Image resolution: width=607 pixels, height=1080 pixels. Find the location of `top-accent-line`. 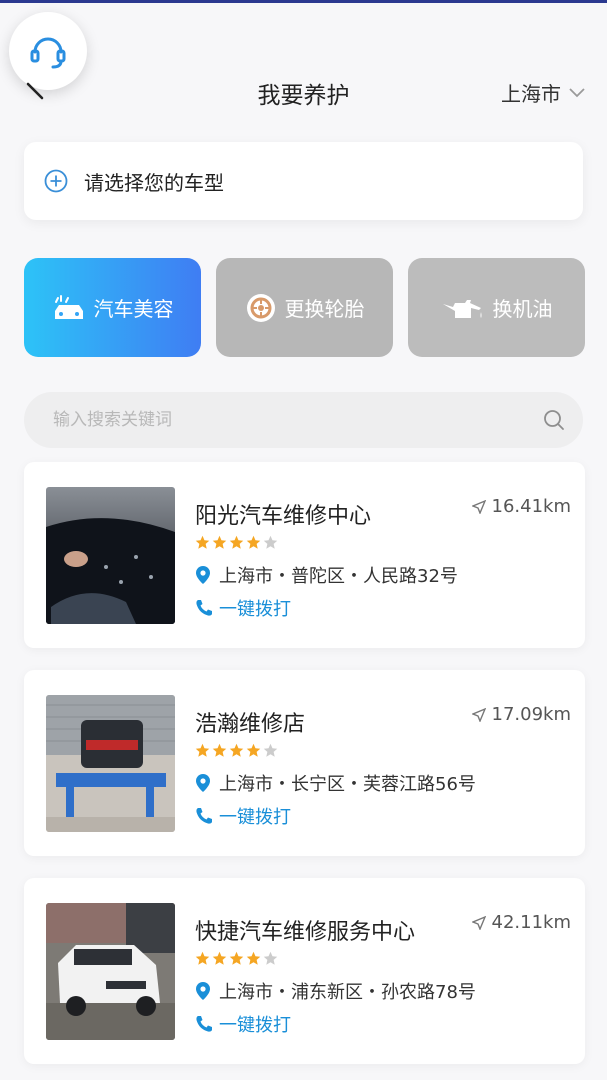

top-accent-line is located at coordinates (303, 1).